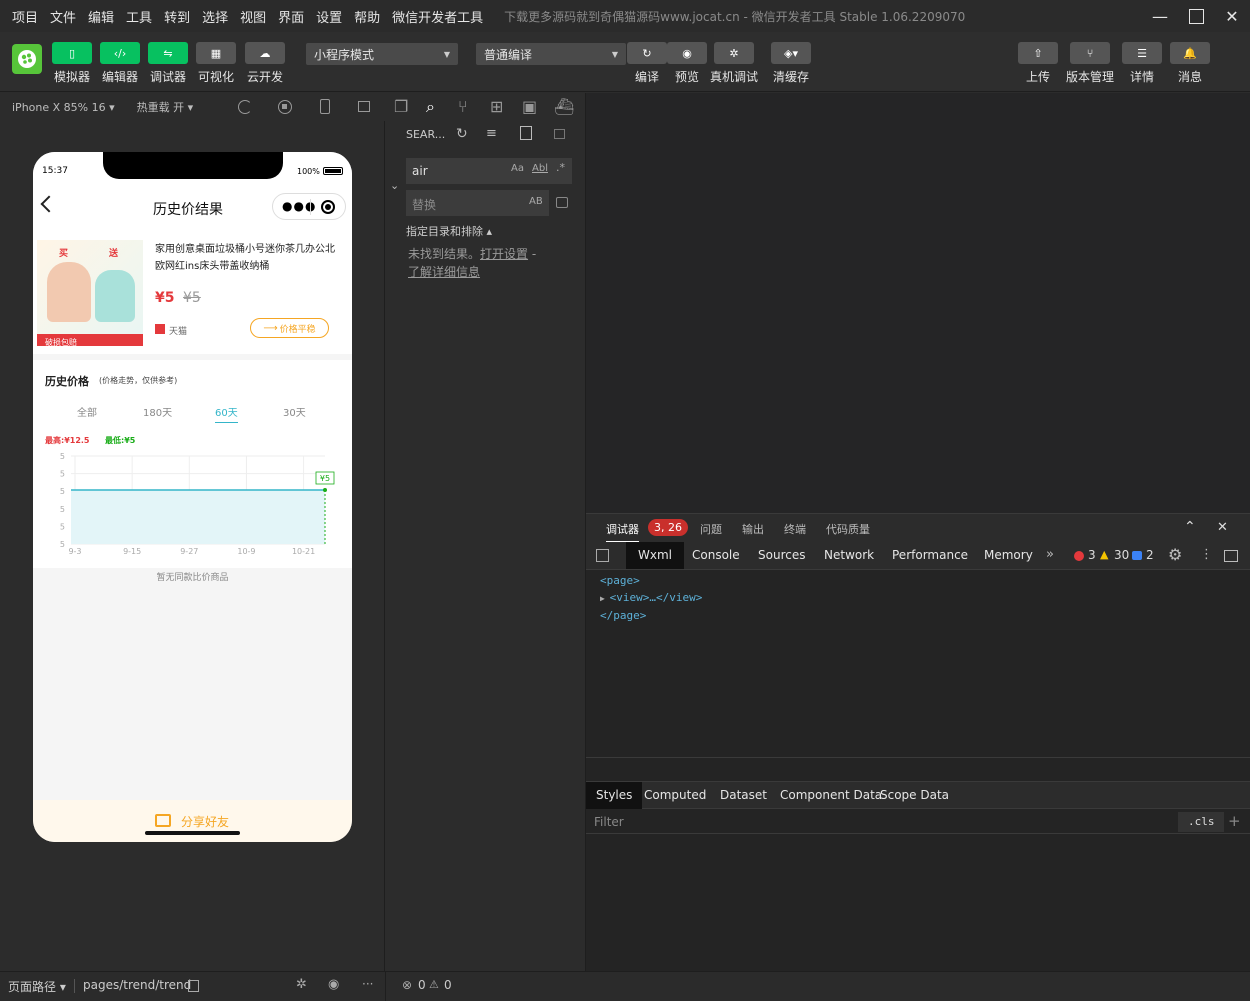 The image size is (1250, 1001). I want to click on styles-tab: Computed, so click(675, 795).